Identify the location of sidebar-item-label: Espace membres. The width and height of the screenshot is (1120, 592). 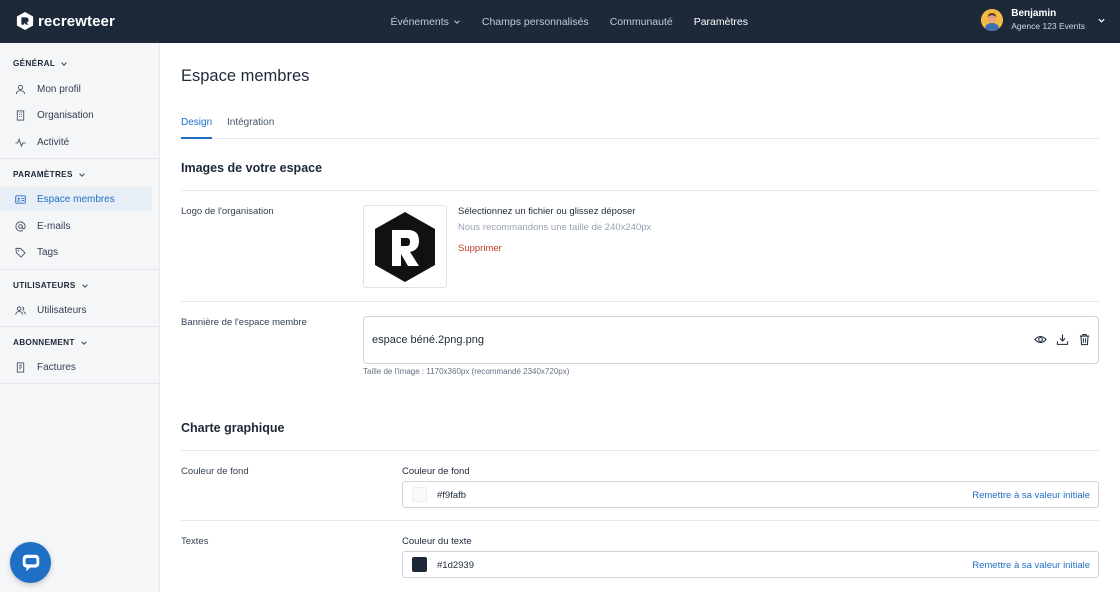
(76, 199).